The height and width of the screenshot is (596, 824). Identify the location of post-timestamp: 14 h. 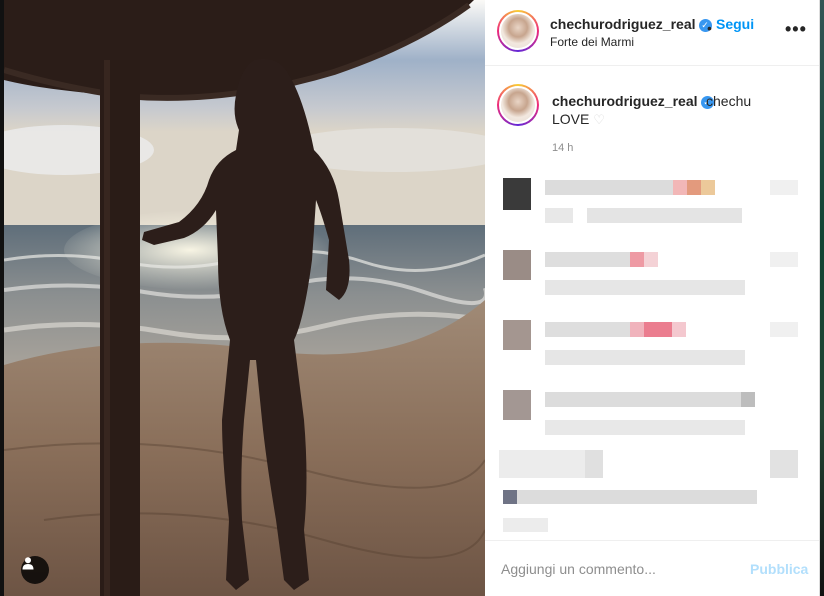
(562, 148).